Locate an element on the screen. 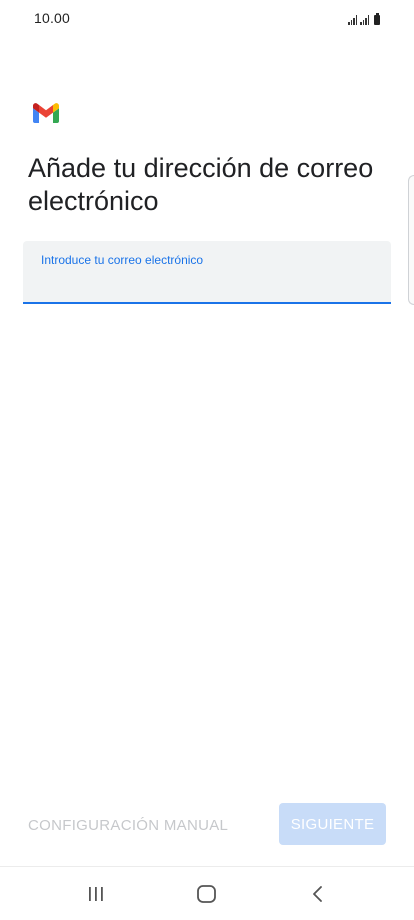  email-input is located at coordinates (210, 283).